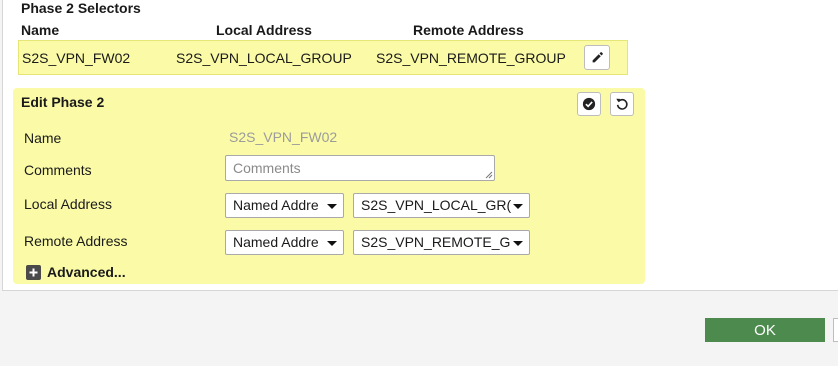  I want to click on check-circle-icon, so click(589, 104).